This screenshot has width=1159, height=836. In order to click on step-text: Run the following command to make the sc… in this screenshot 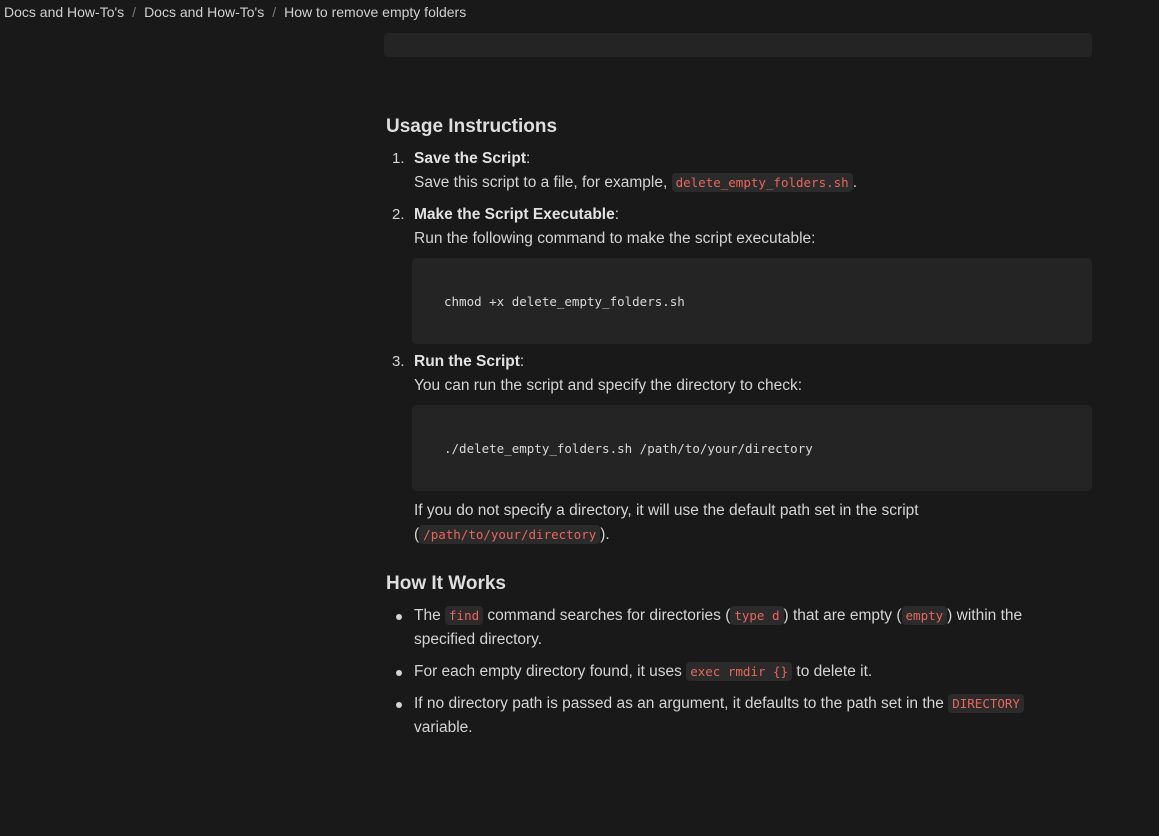, I will do `click(615, 238)`.